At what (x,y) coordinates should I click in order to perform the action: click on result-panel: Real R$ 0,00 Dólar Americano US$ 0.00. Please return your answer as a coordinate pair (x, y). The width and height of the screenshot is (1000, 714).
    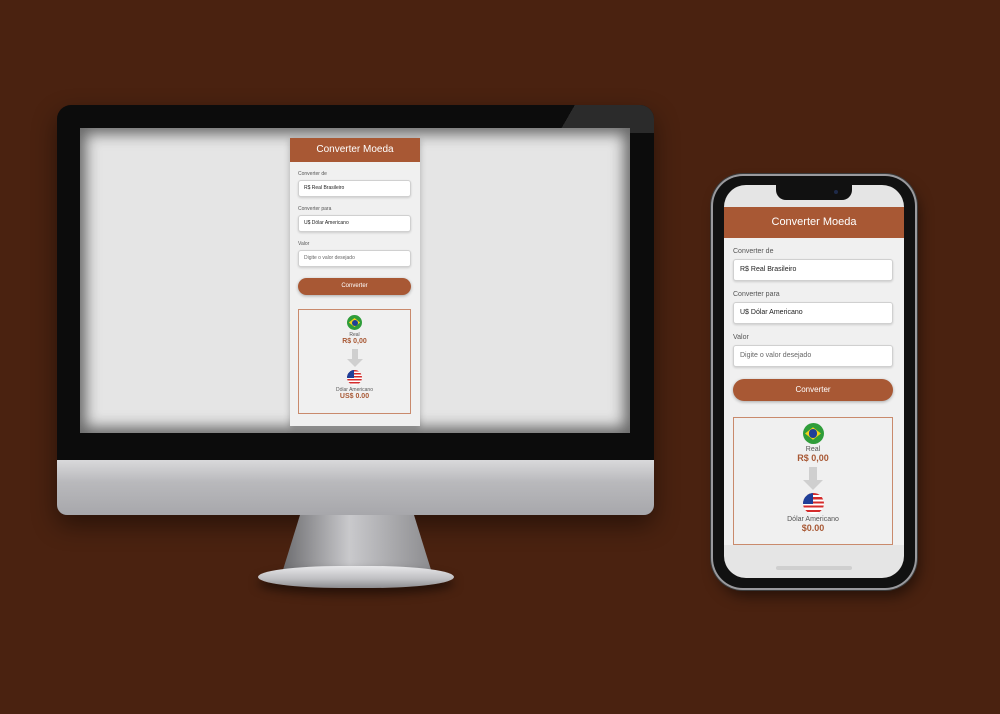
    Looking at the image, I should click on (354, 361).